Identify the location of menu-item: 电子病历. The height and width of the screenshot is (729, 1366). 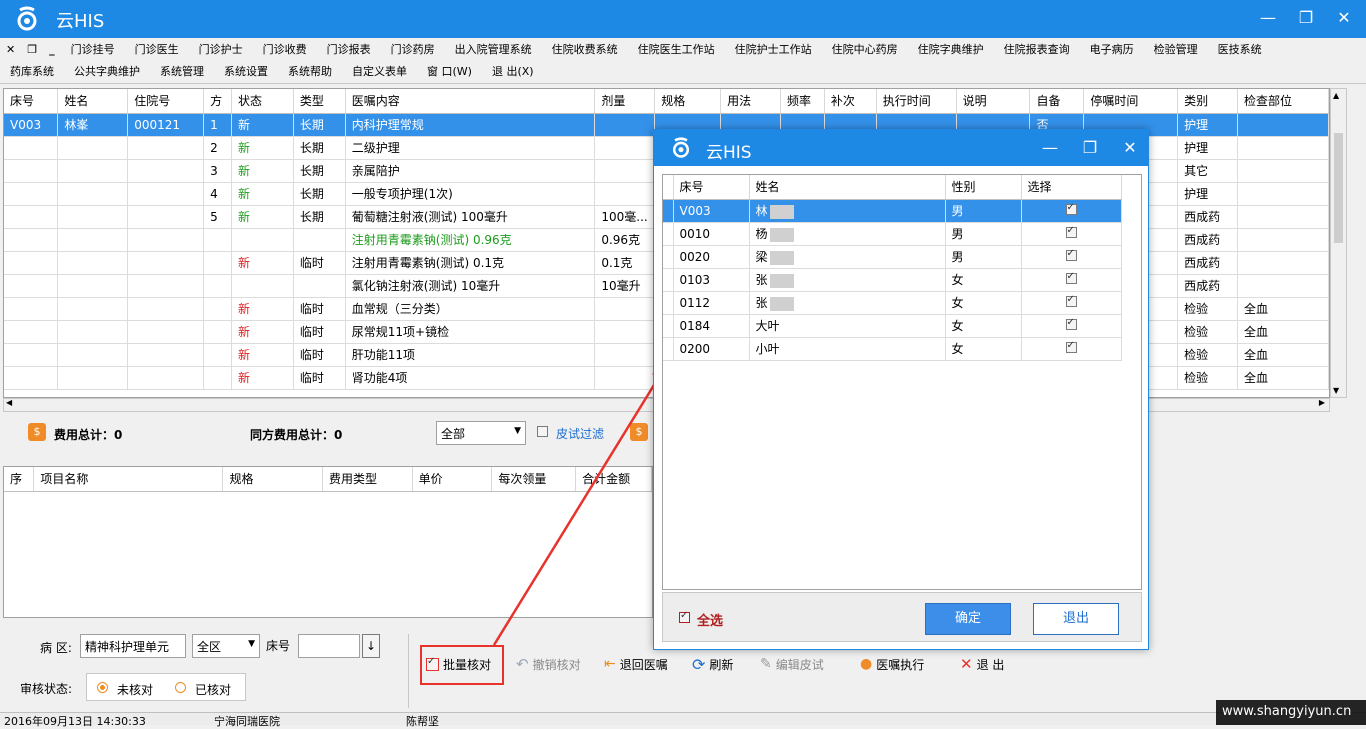
(1112, 49).